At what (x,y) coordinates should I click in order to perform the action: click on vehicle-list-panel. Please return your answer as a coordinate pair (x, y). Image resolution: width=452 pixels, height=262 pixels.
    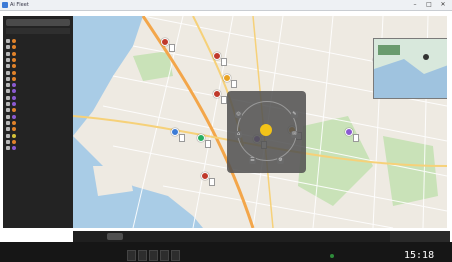
    Looking at the image, I should click on (38, 122).